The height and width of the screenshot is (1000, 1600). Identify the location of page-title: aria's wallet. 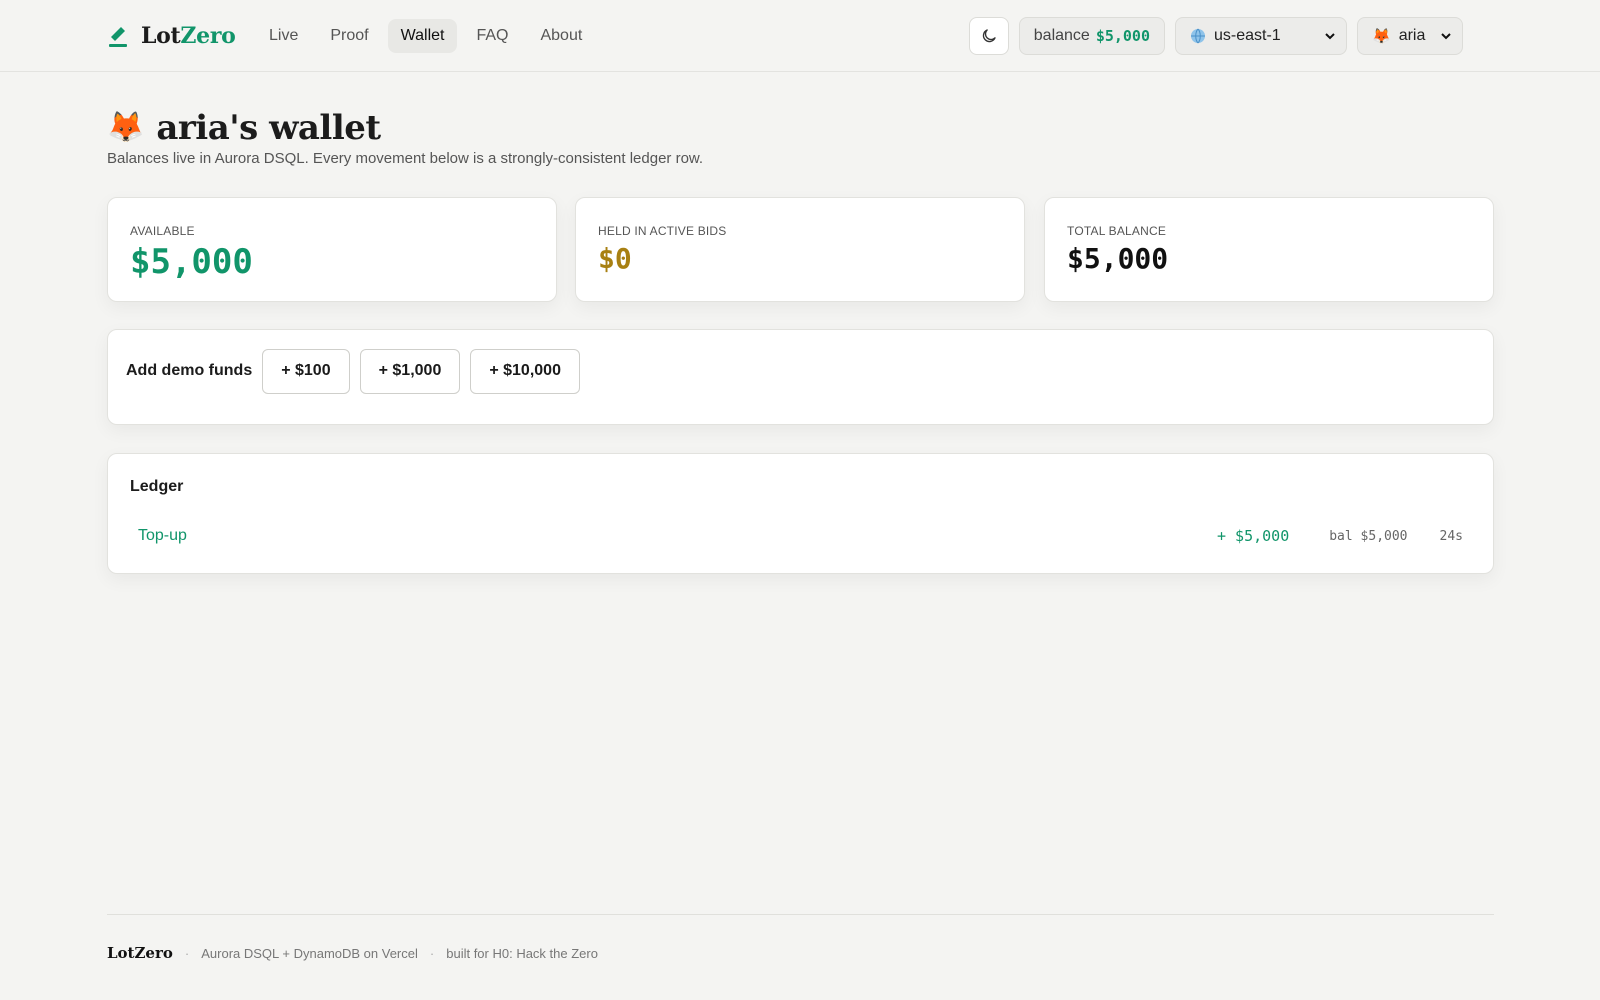
(268, 128).